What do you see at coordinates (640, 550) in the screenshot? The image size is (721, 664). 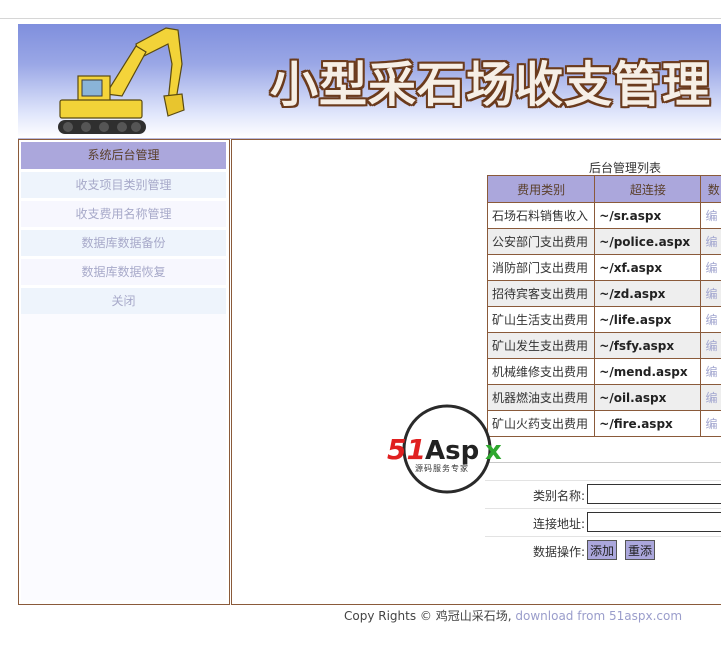 I see `reset-button: 重添` at bounding box center [640, 550].